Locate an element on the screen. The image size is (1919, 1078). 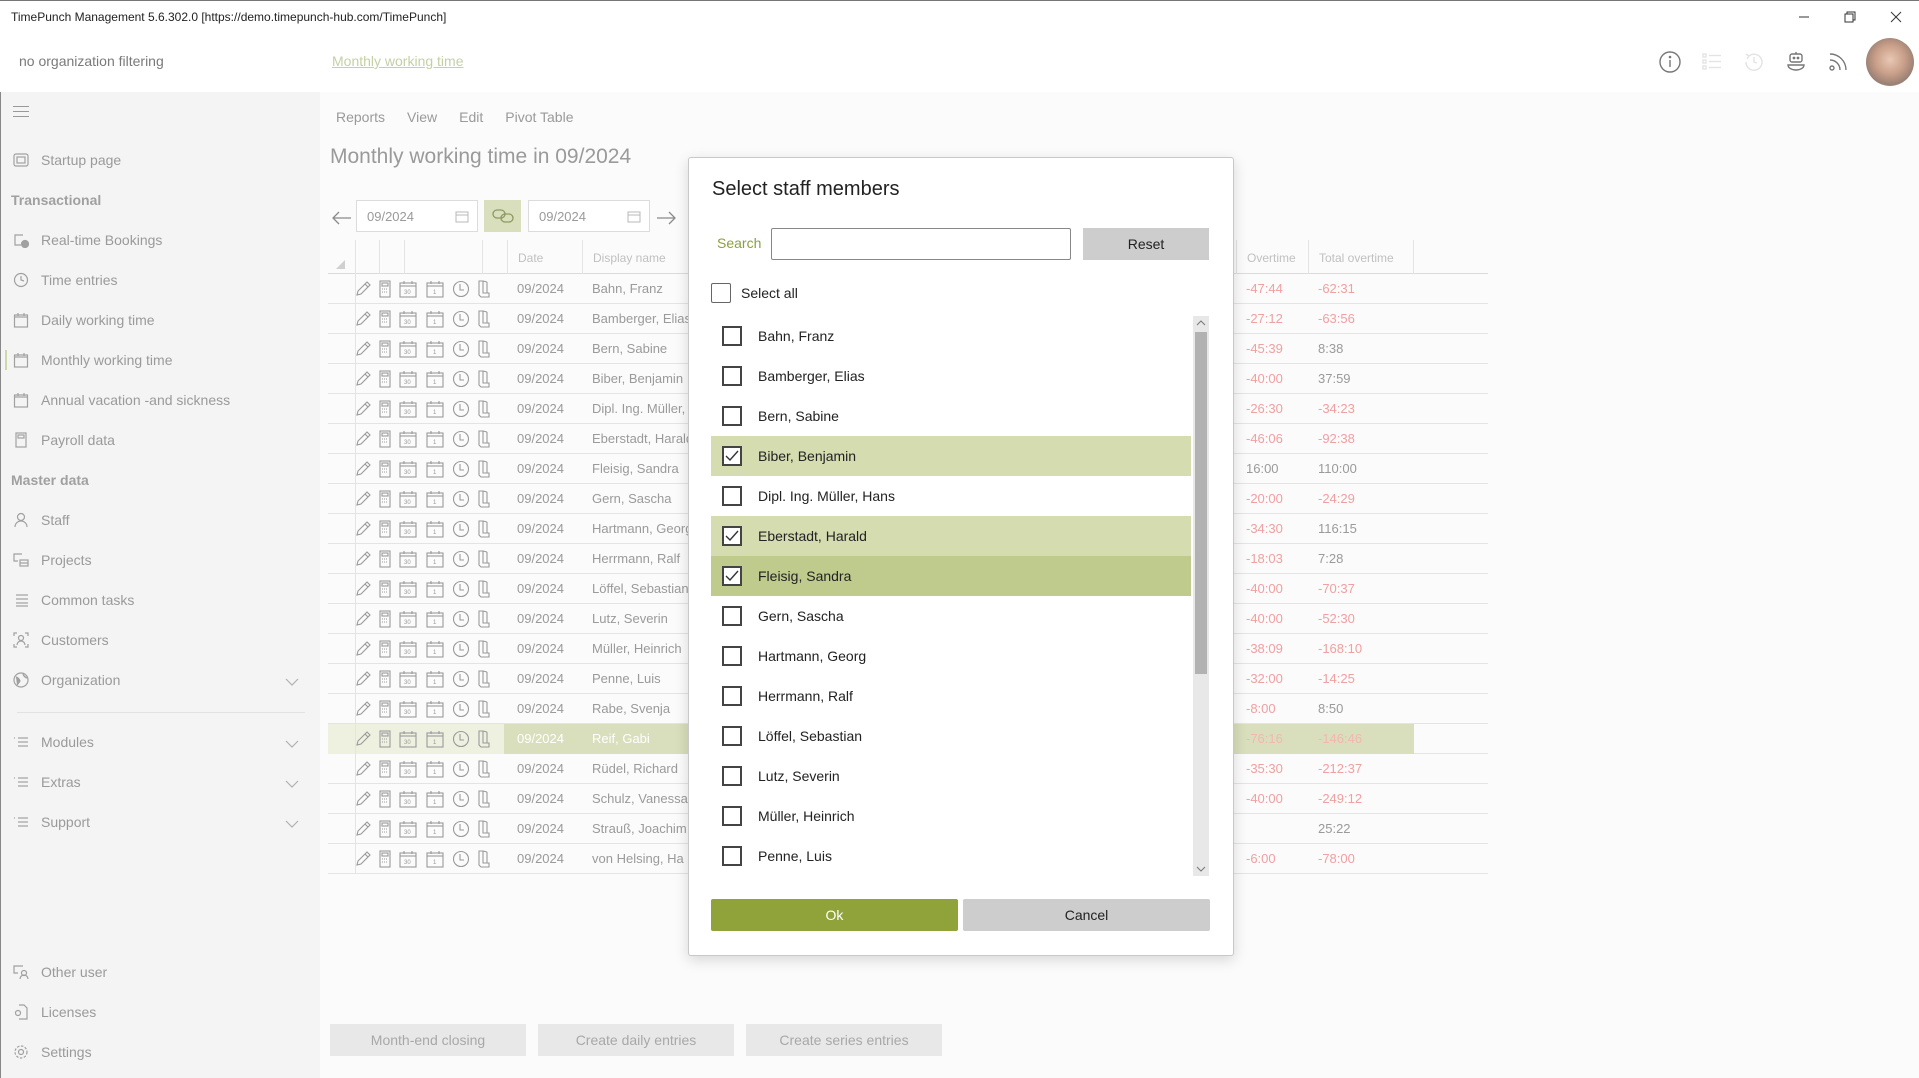
menu-reports: Reports is located at coordinates (360, 117).